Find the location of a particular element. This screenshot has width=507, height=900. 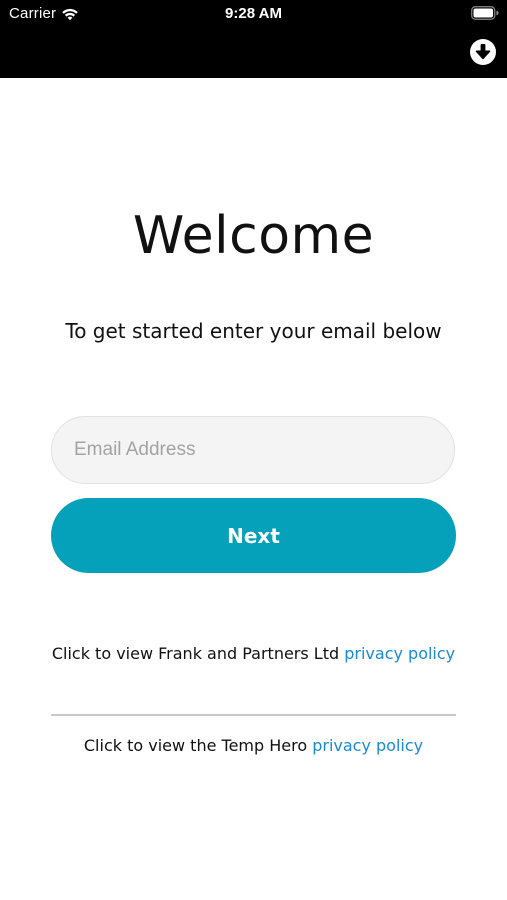

email-field is located at coordinates (253, 450).